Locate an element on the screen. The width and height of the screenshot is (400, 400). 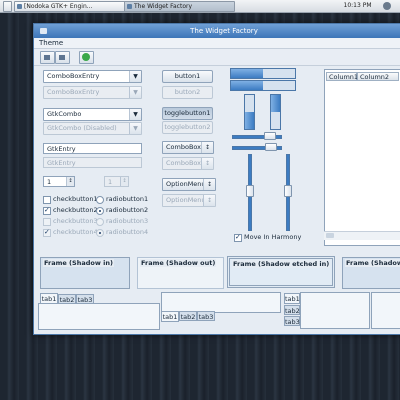
combobox-disabled-text: ComboBox is located at coordinates (184, 163).